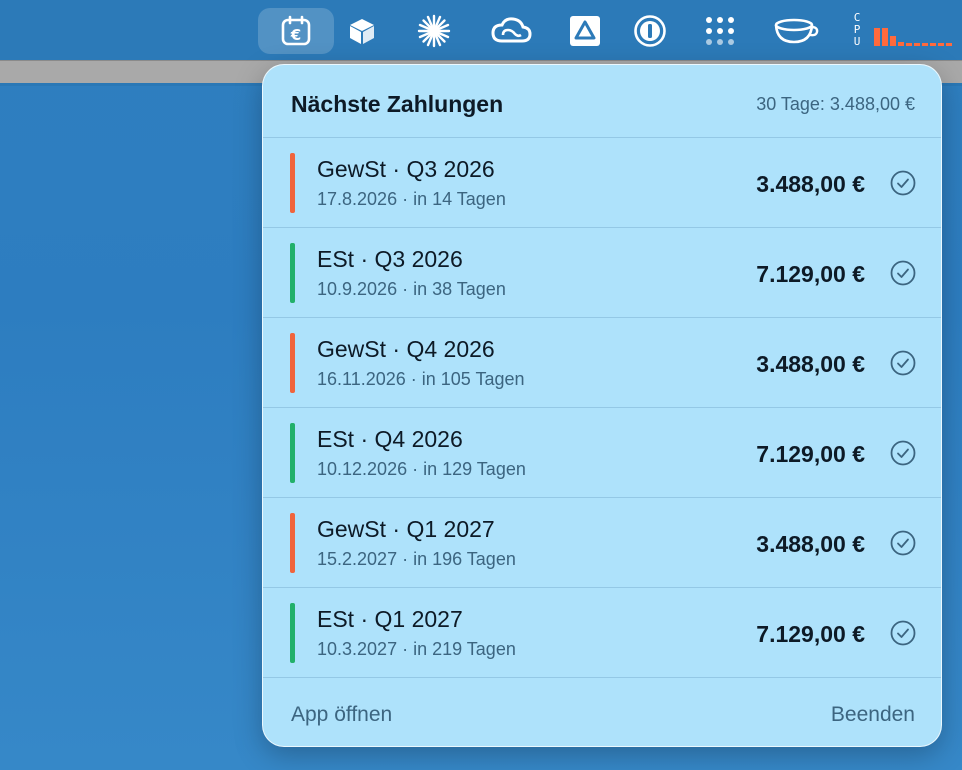 The width and height of the screenshot is (962, 770). I want to click on cube-icon, so click(362, 31).